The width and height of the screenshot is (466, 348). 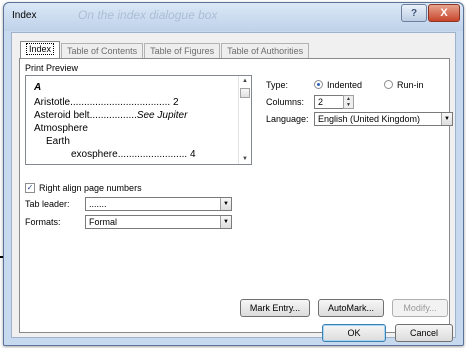 What do you see at coordinates (182, 51) in the screenshot?
I see `tab-table-of-figures: Table of Figures` at bounding box center [182, 51].